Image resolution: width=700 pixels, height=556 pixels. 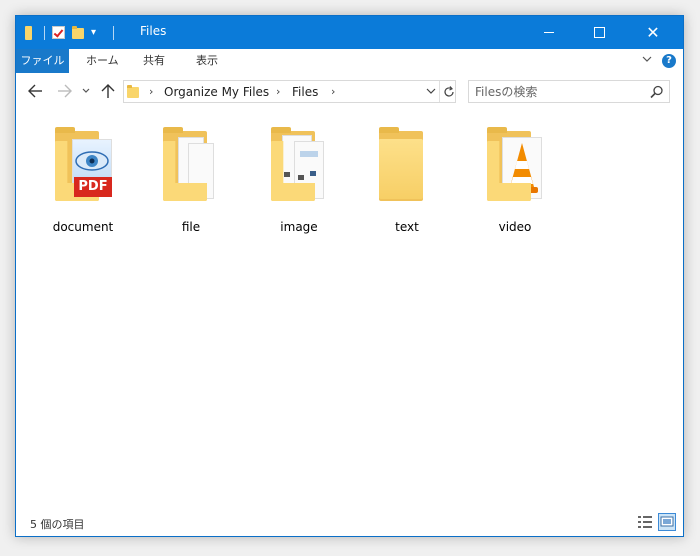 I want to click on folder-label: document, so click(x=83, y=227).